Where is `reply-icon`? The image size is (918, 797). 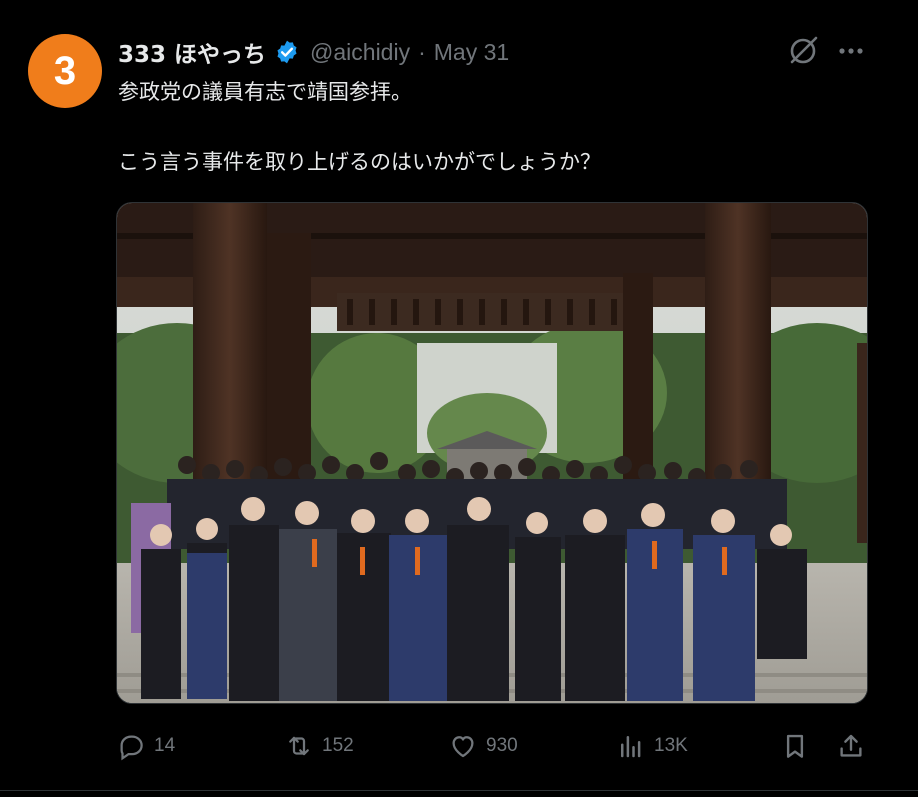
reply-icon is located at coordinates (131, 748).